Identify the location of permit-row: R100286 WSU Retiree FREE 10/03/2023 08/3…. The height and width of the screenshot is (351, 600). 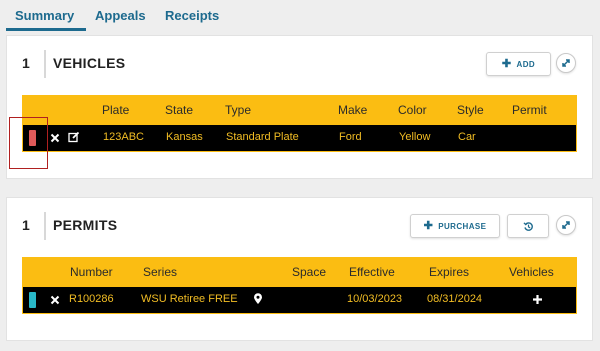
(299, 300).